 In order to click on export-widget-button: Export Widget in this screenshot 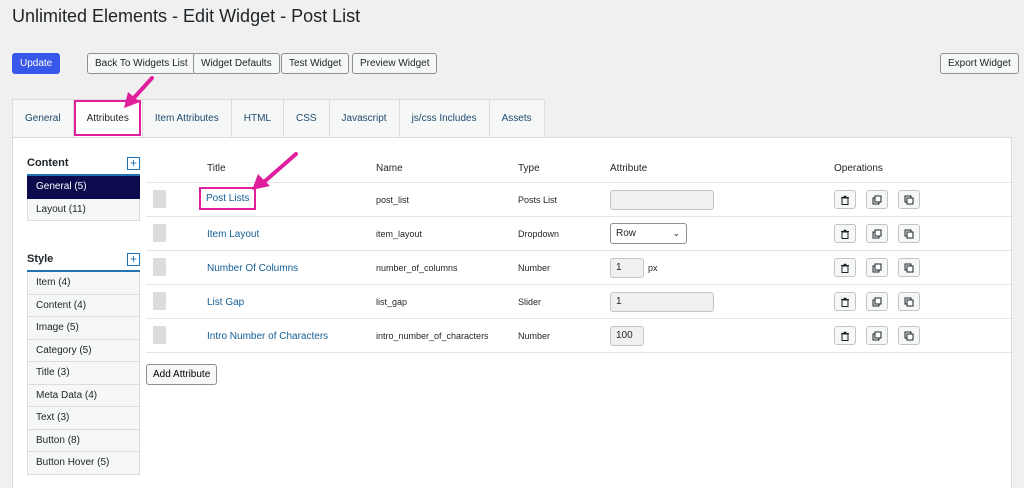, I will do `click(979, 63)`.